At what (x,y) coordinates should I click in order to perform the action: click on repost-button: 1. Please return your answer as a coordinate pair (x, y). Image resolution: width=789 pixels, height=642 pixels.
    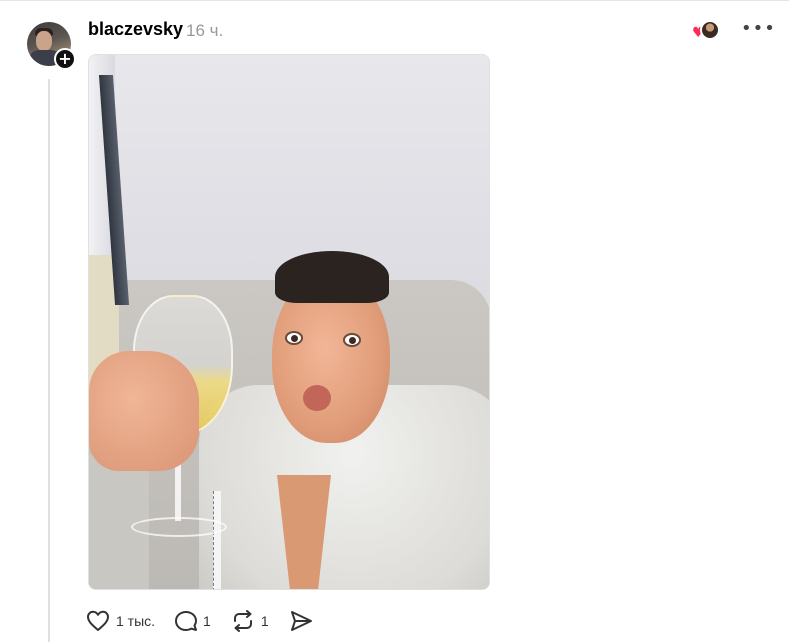
    Looking at the image, I should click on (250, 621).